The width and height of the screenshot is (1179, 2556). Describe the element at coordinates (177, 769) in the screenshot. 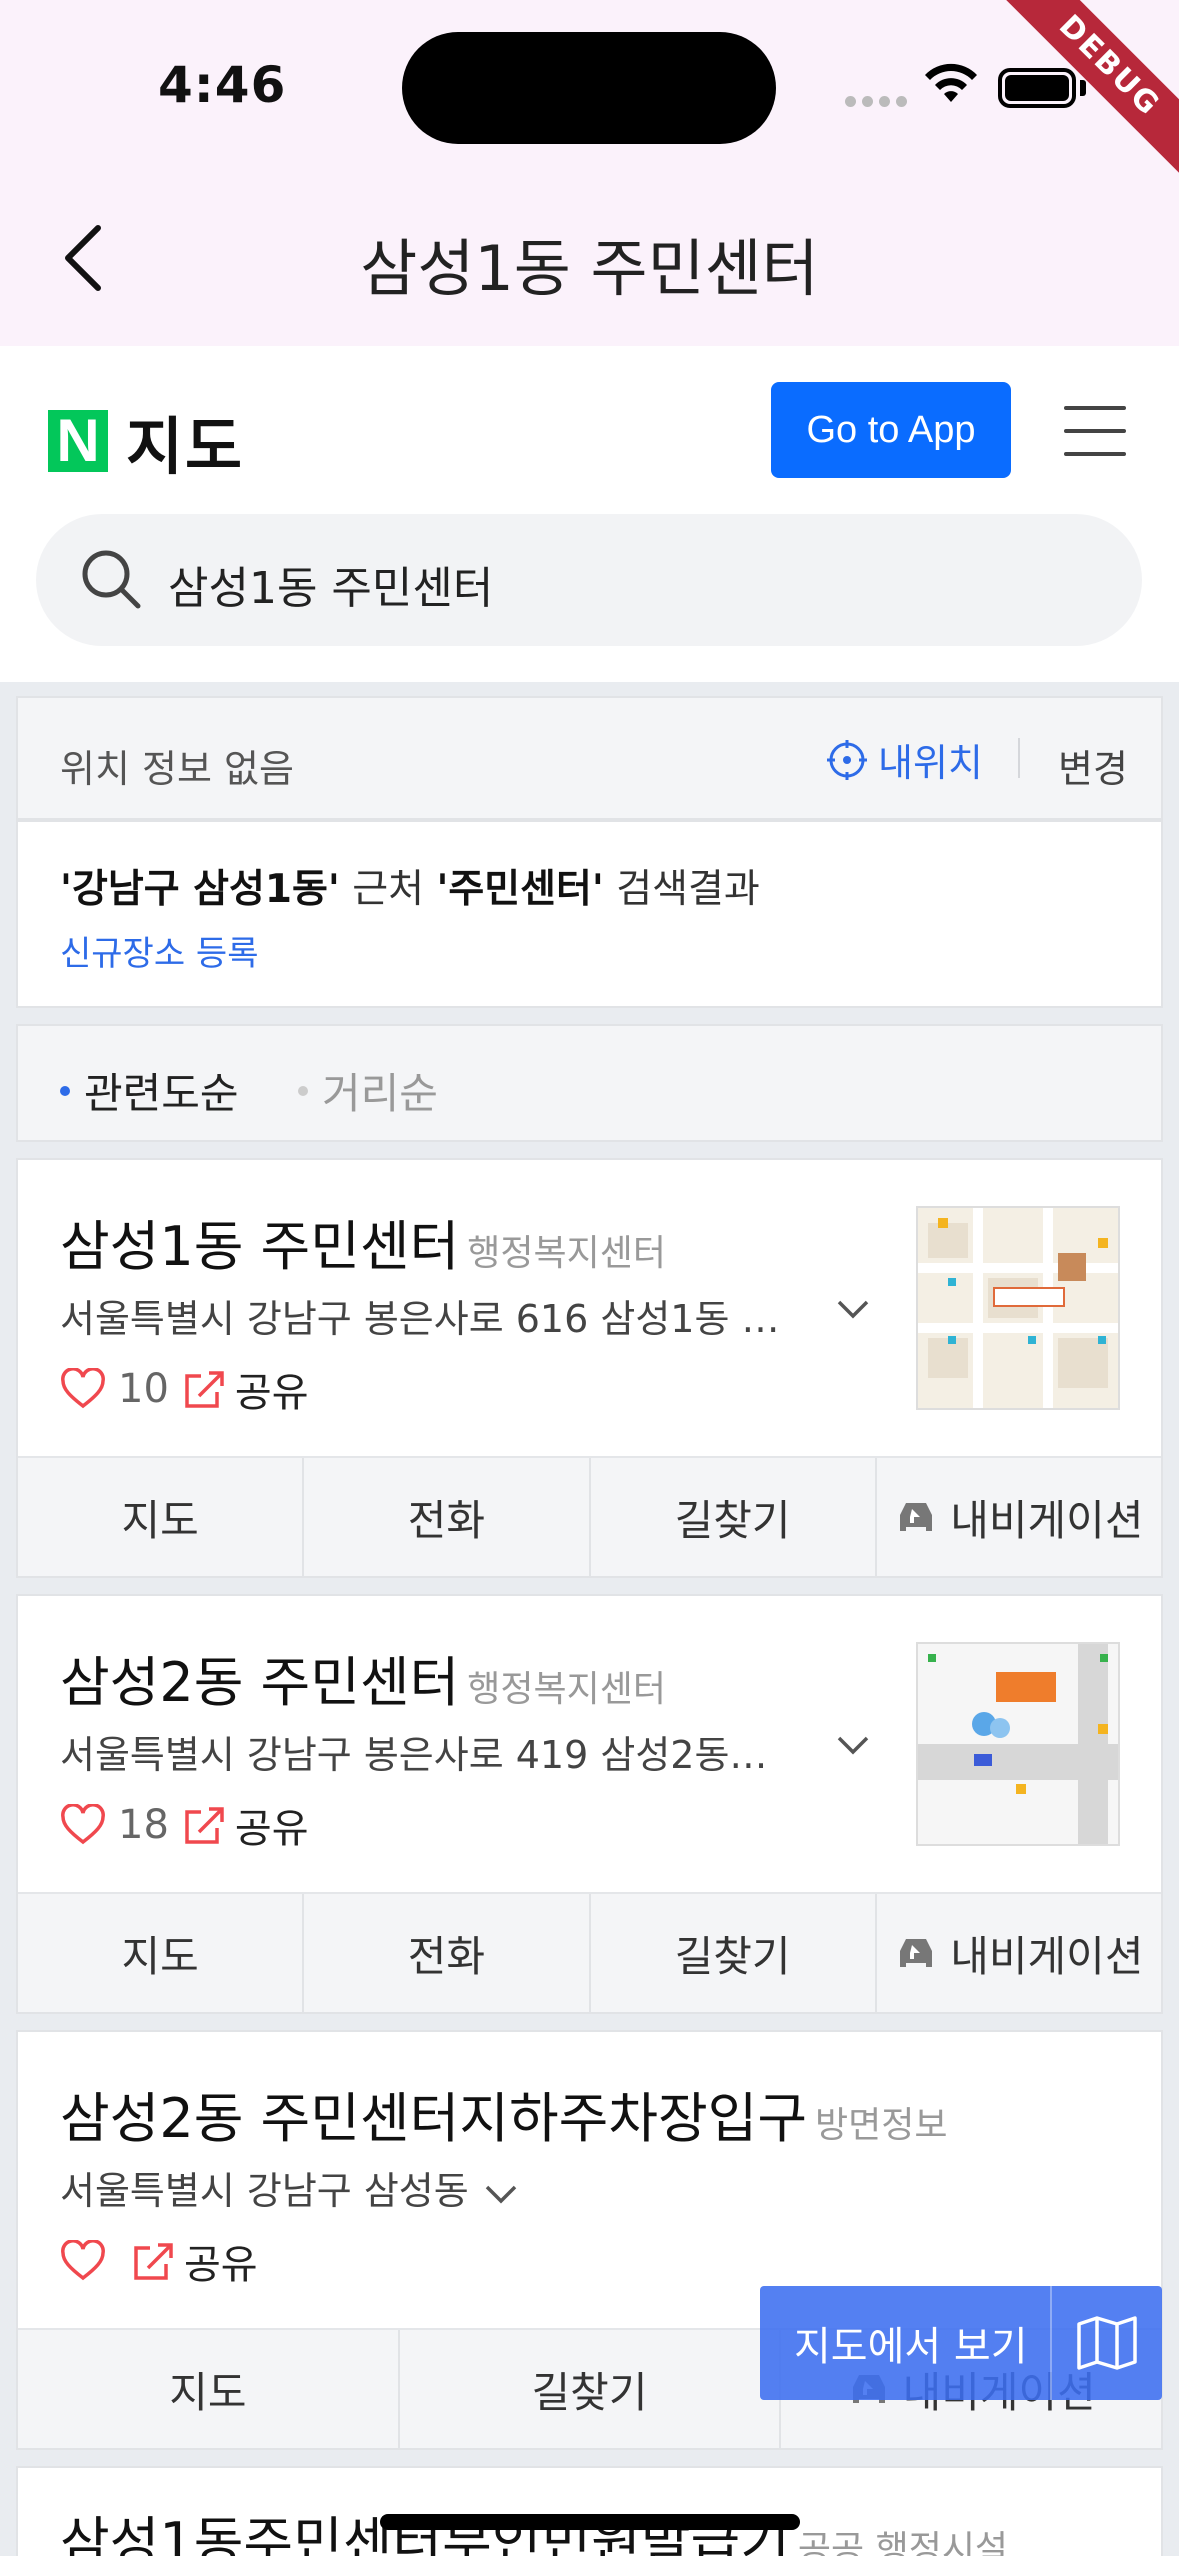

I see `location-status: 위치 정보 없음` at that location.